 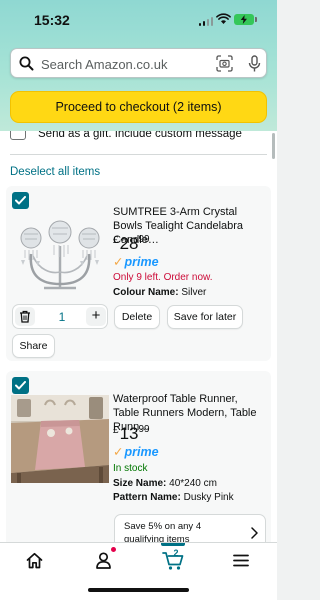 I want to click on divider, so click(x=138, y=154).